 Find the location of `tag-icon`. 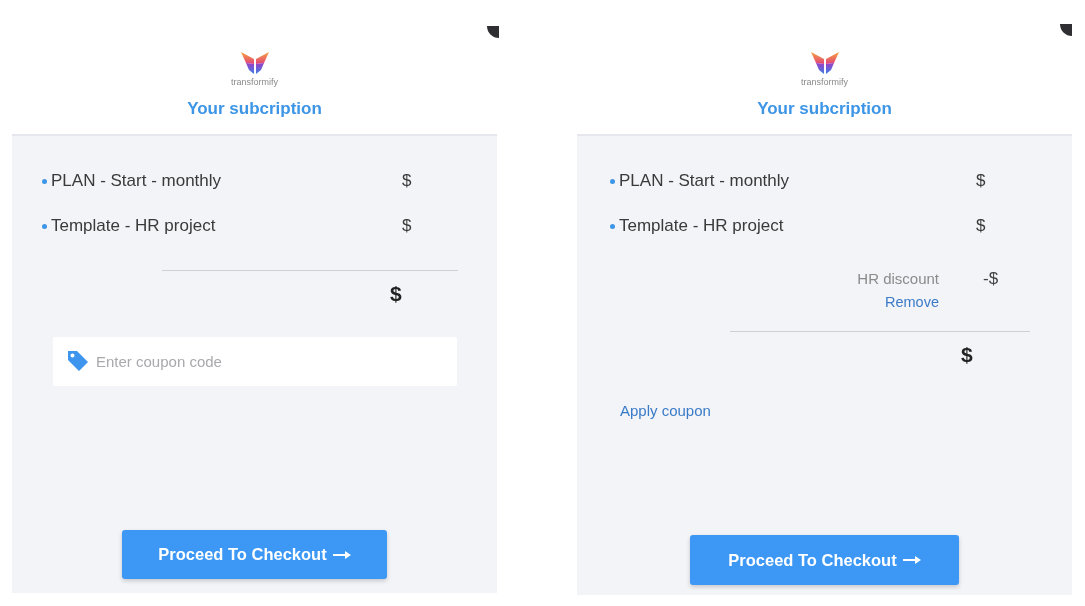

tag-icon is located at coordinates (78, 361).